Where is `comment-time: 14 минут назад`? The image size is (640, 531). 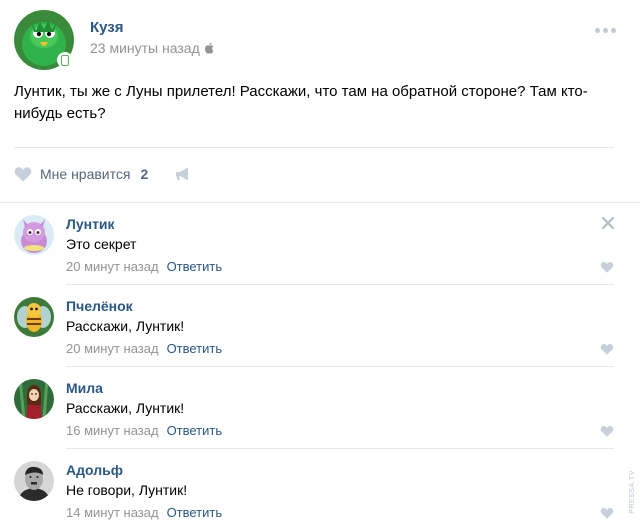 comment-time: 14 минут назад is located at coordinates (112, 512).